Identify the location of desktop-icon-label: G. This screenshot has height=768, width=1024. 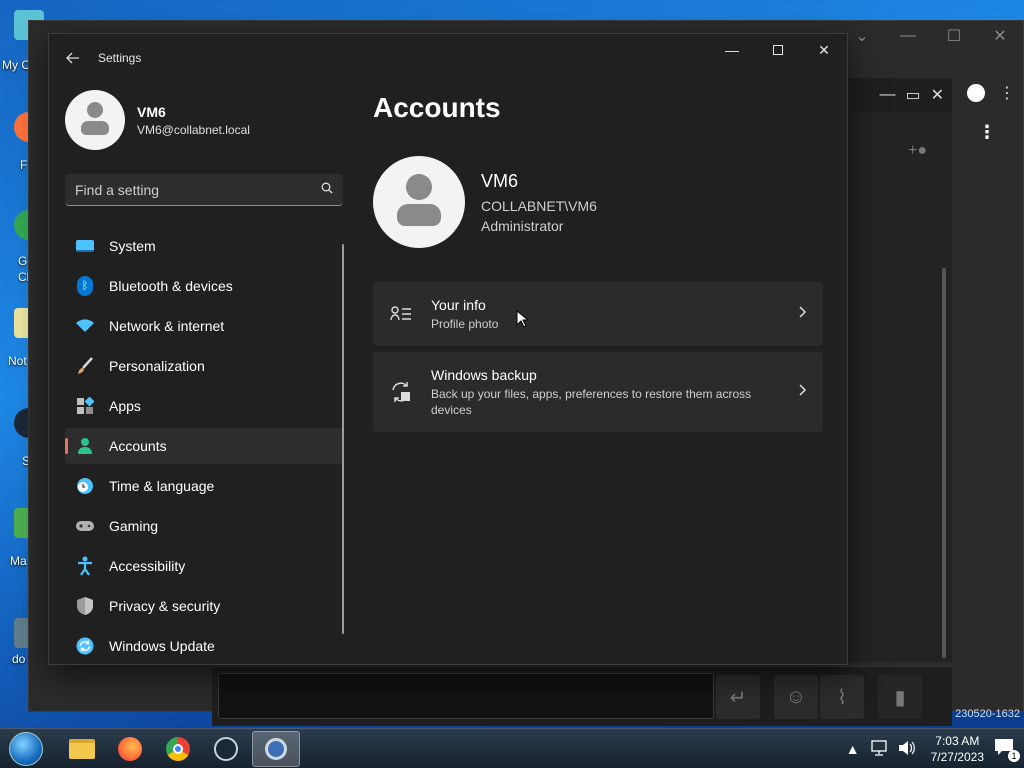
(23, 261).